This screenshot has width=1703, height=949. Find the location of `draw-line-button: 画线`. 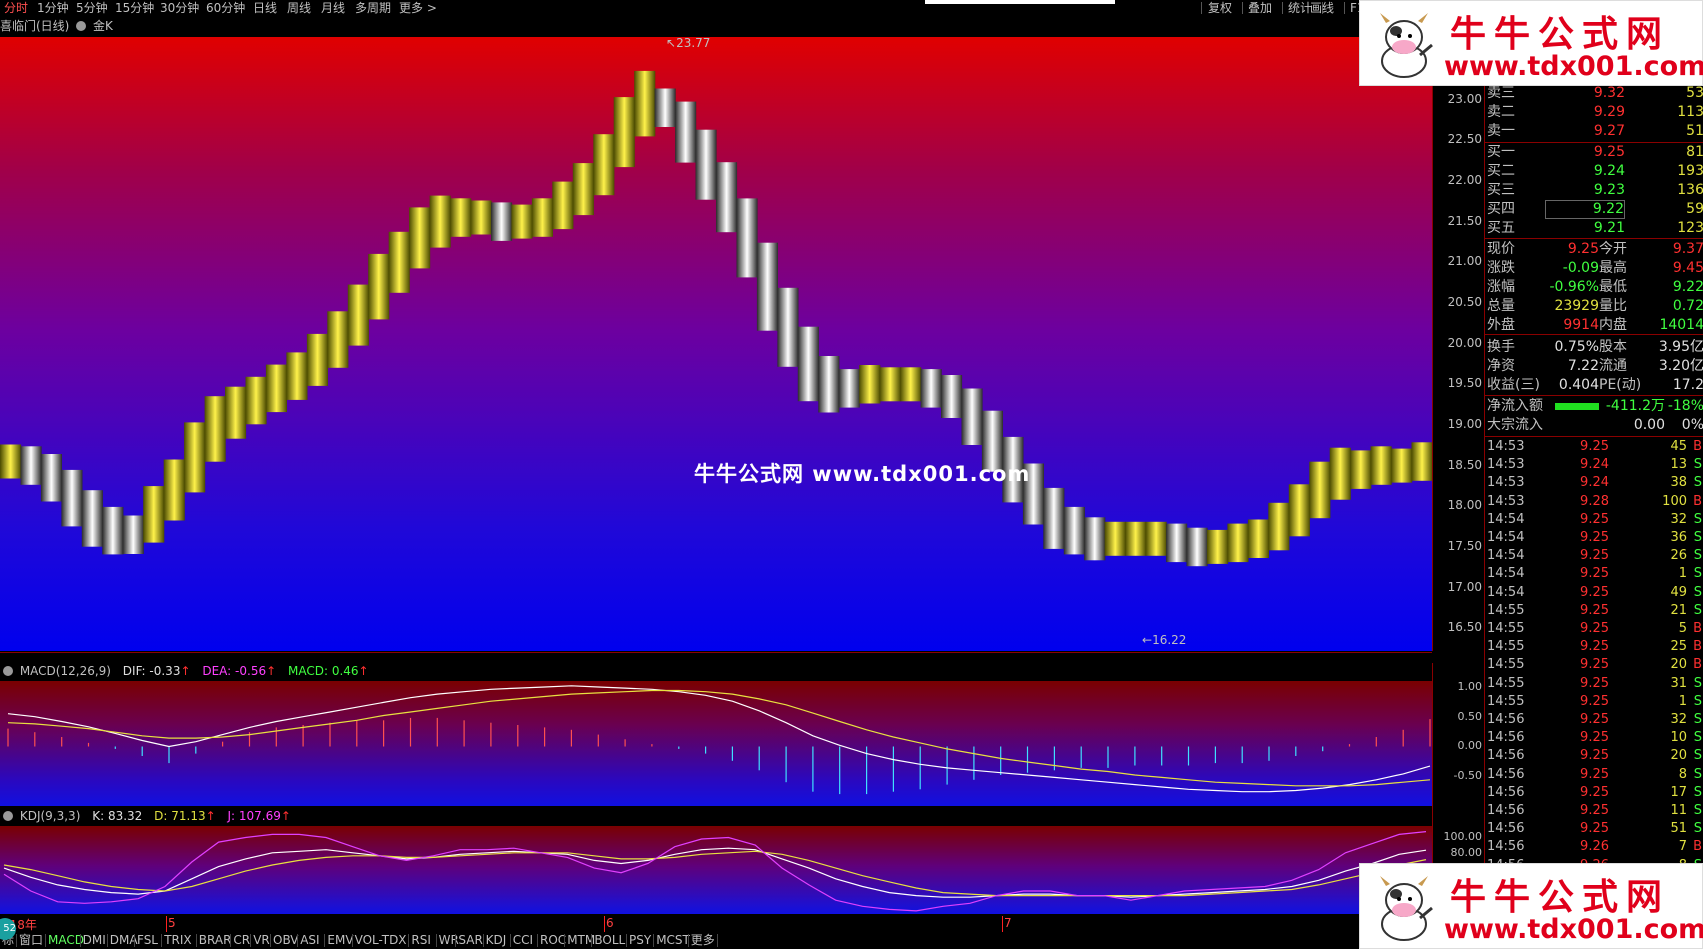

draw-line-button: 画线 is located at coordinates (1322, 8).